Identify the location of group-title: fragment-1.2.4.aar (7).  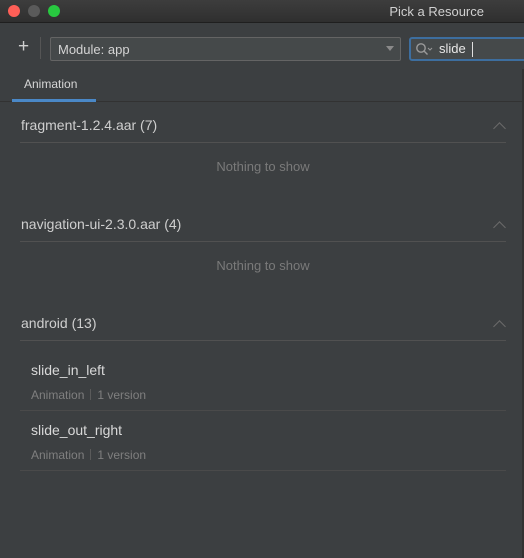
(89, 125).